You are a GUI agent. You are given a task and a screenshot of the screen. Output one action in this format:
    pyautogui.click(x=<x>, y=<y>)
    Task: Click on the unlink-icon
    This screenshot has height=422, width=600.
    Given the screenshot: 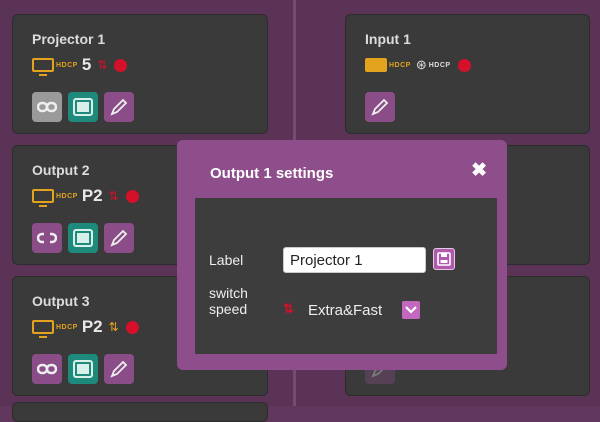 What is the action you would take?
    pyautogui.click(x=47, y=238)
    